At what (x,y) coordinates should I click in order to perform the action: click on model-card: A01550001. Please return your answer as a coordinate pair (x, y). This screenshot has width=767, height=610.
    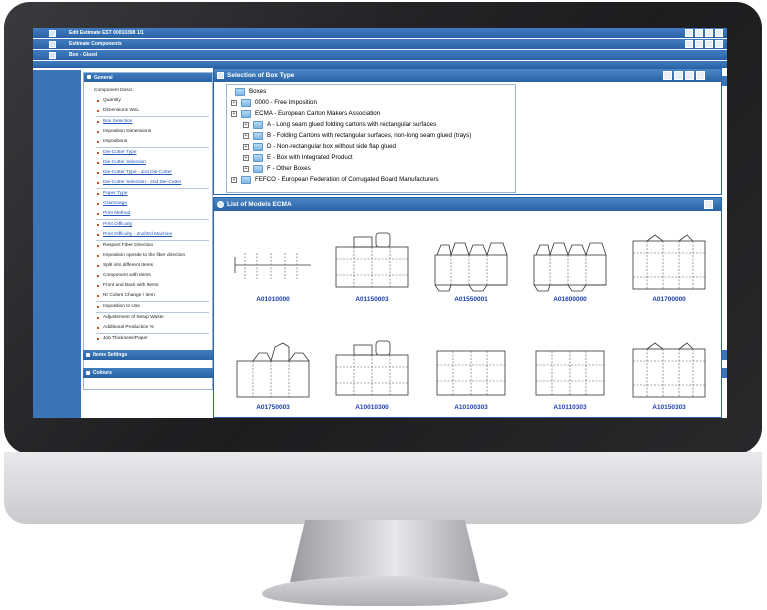
    Looking at the image, I should click on (471, 267).